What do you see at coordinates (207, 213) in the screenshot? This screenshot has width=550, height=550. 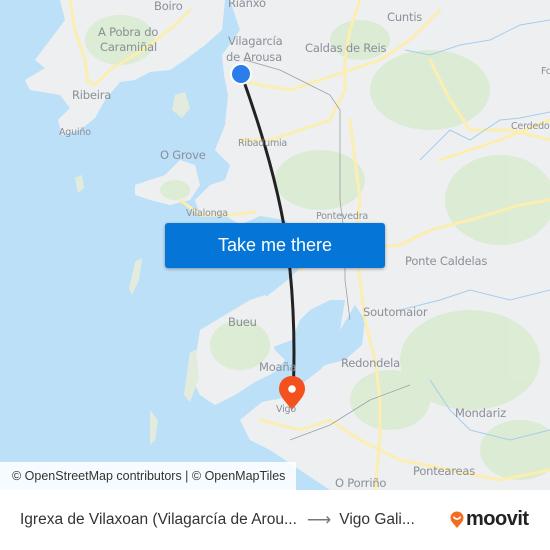 I see `place-label: Vilalonga` at bounding box center [207, 213].